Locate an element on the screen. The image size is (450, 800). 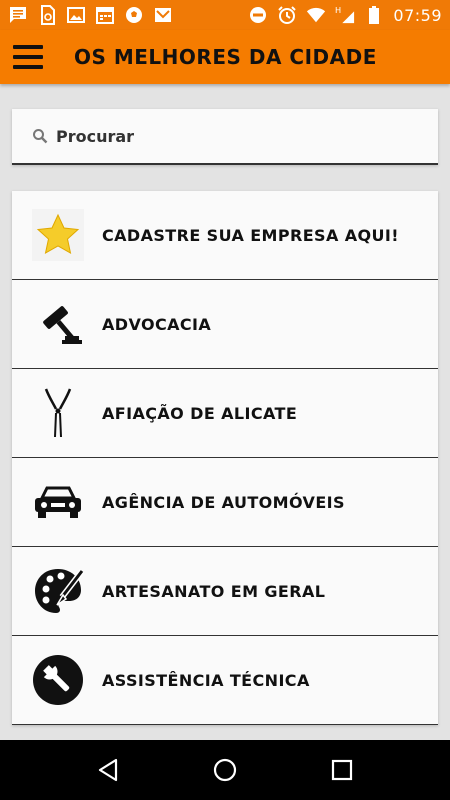
list-item-label: AGÊNCIA DE AUTOMÓVEIS is located at coordinates (223, 502).